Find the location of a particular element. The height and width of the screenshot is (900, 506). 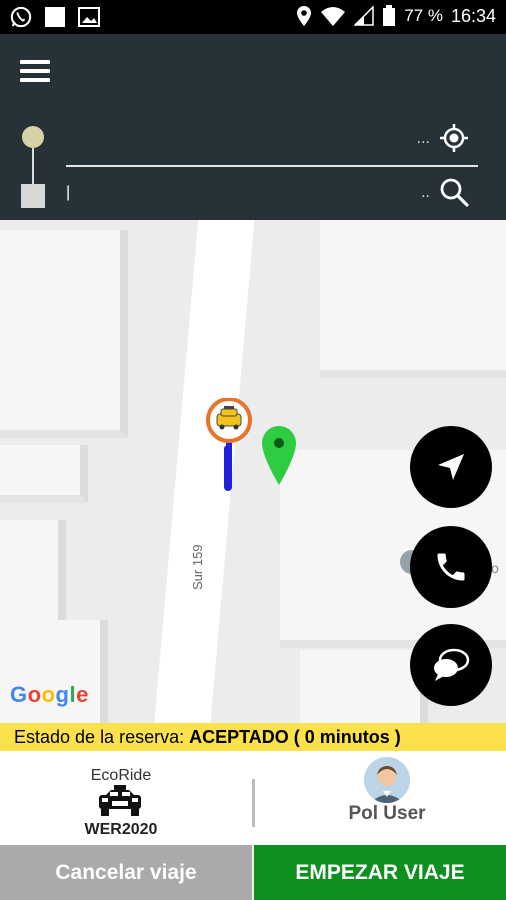

drop-ellipsis: .. is located at coordinates (425, 192).